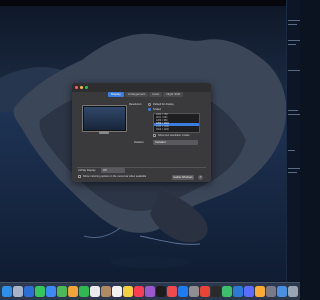  Describe the element at coordinates (81, 87) in the screenshot. I see `minimize-button` at that location.